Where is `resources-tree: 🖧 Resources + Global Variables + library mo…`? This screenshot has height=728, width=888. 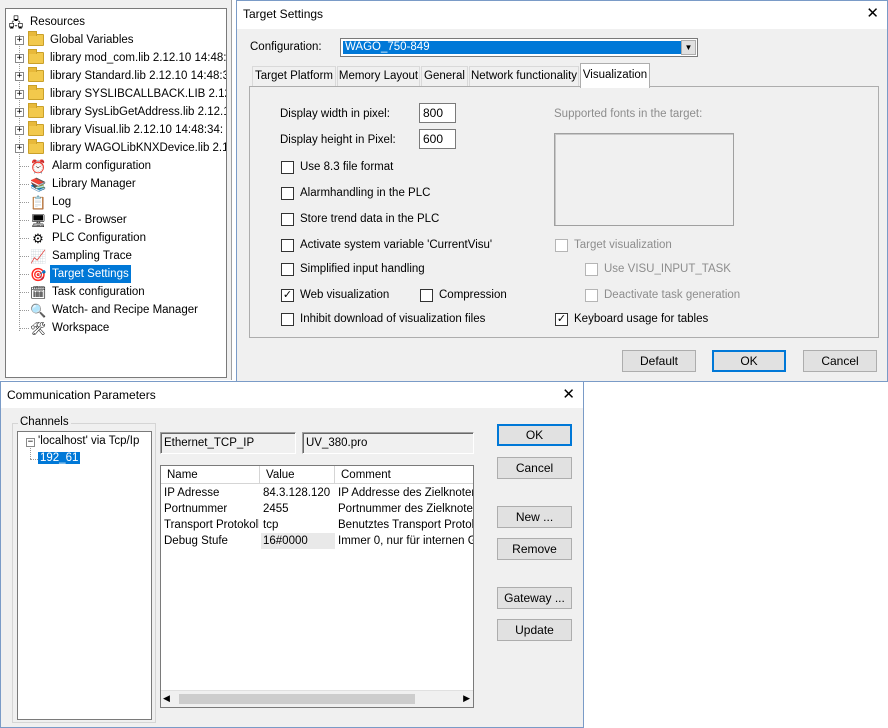
resources-tree: 🖧 Resources + Global Variables + library mo… is located at coordinates (116, 193).